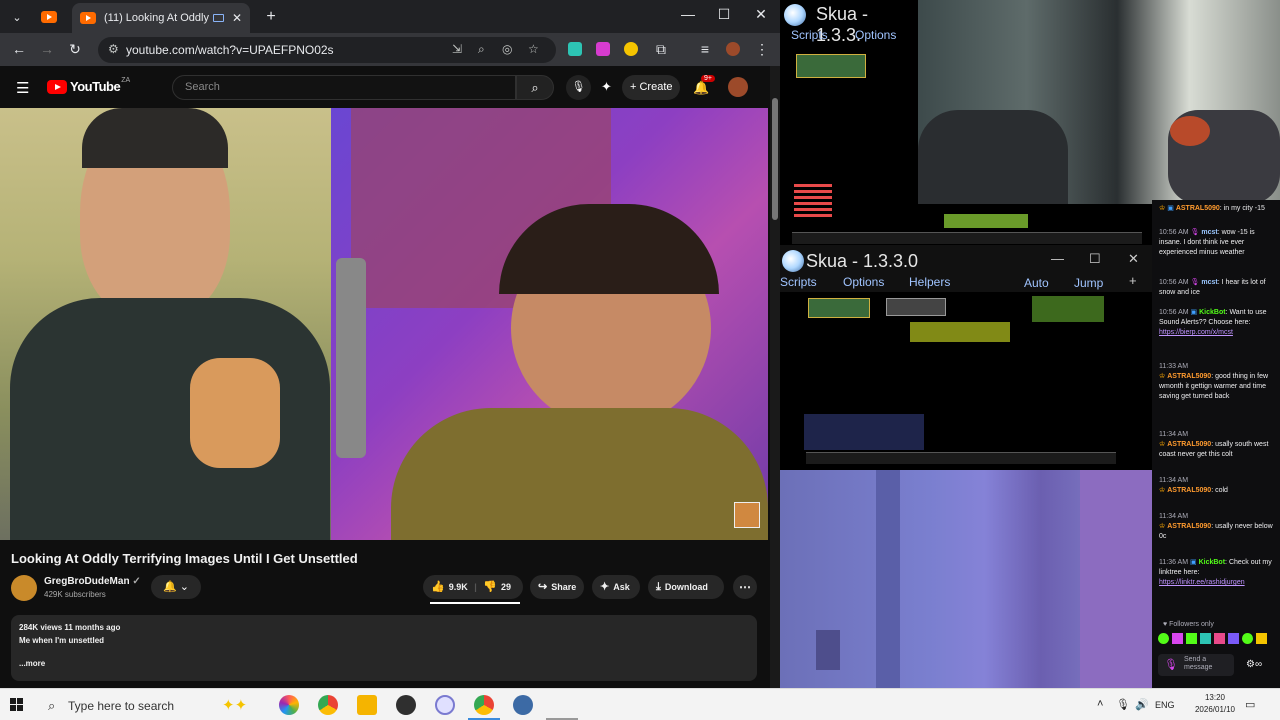  What do you see at coordinates (1133, 280) in the screenshot?
I see `add-icon: +` at bounding box center [1133, 280].